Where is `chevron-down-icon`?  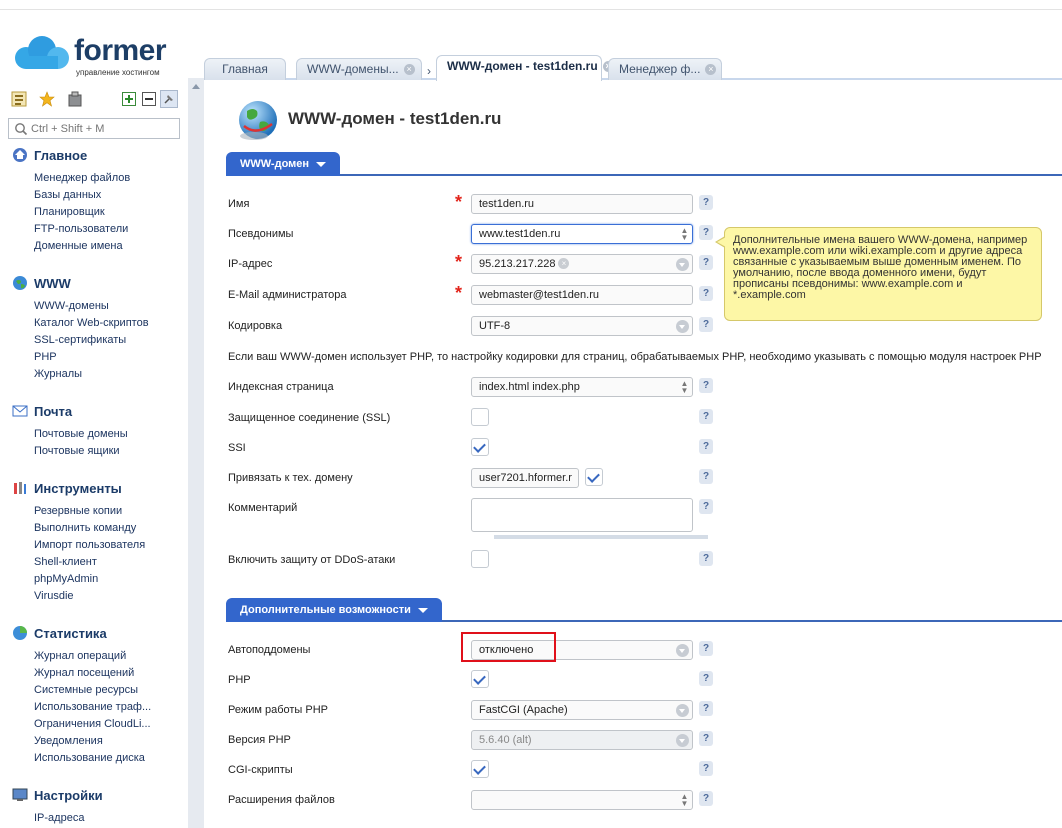
chevron-down-icon is located at coordinates (422, 610).